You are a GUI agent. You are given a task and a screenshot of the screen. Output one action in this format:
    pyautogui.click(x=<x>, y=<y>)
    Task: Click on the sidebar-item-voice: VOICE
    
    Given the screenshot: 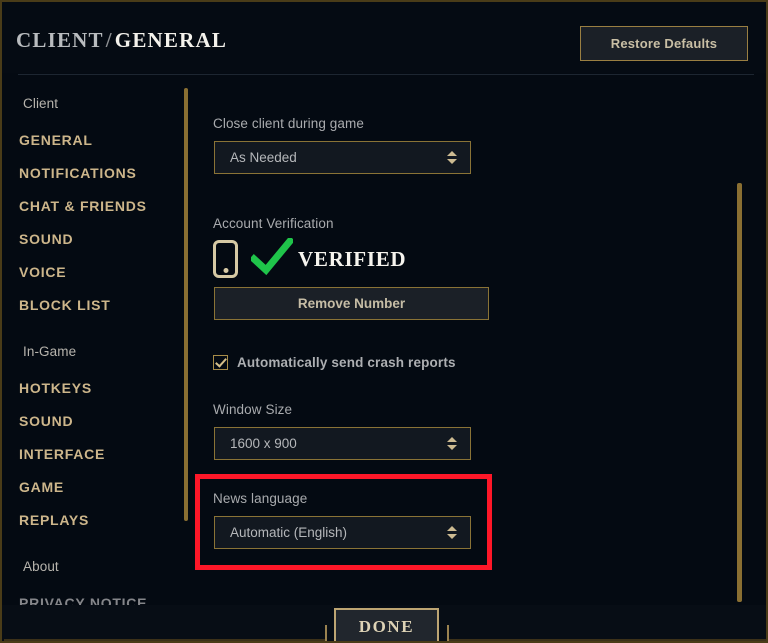 What is the action you would take?
    pyautogui.click(x=34, y=272)
    